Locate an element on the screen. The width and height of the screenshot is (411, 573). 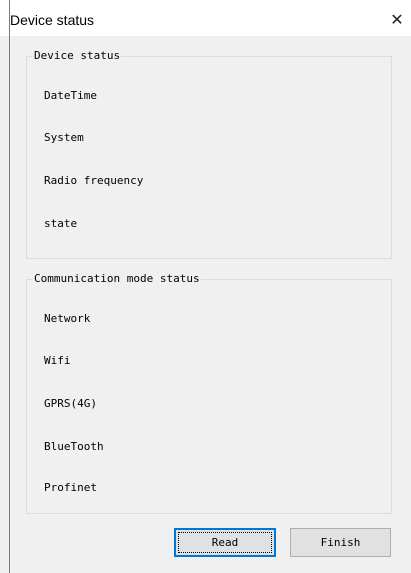
read-button: Read is located at coordinates (225, 542).